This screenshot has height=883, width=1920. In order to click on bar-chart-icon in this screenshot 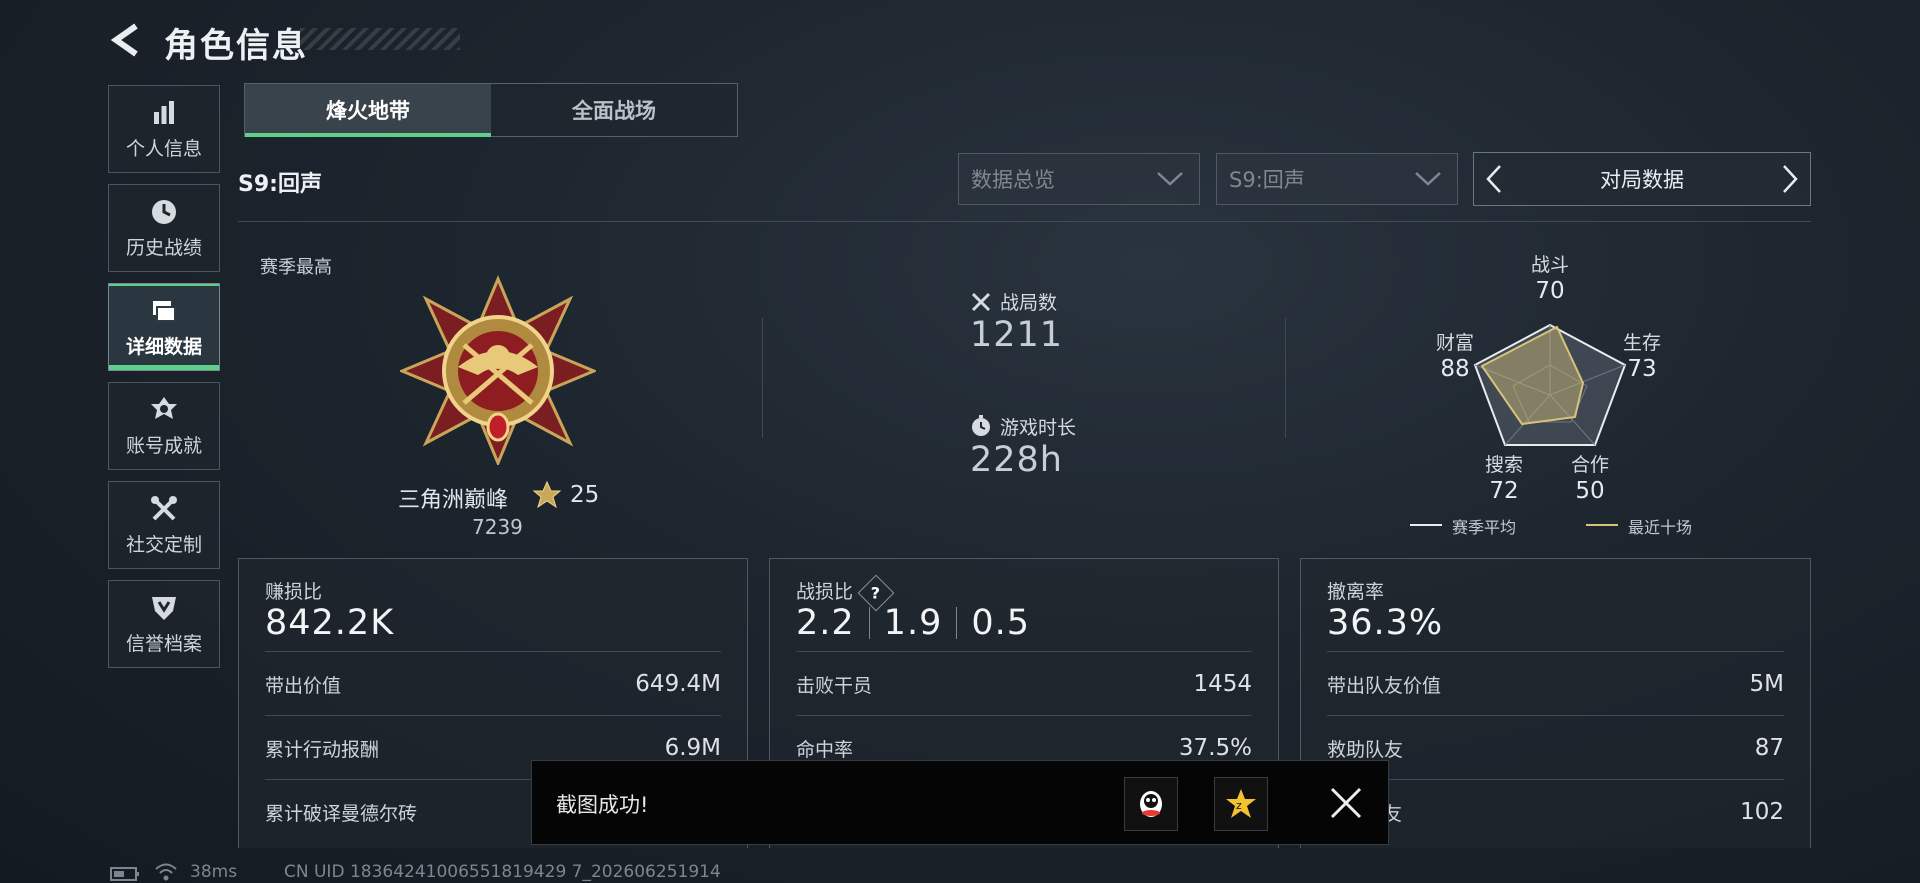, I will do `click(164, 112)`.